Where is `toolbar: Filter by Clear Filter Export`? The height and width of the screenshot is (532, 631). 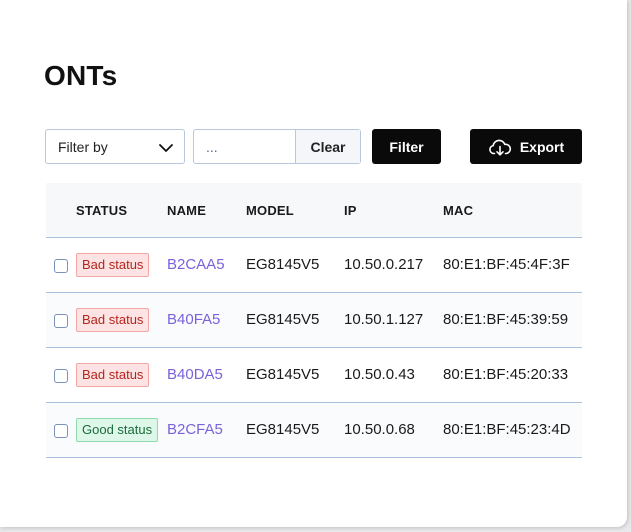
toolbar: Filter by Clear Filter Export is located at coordinates (313, 146).